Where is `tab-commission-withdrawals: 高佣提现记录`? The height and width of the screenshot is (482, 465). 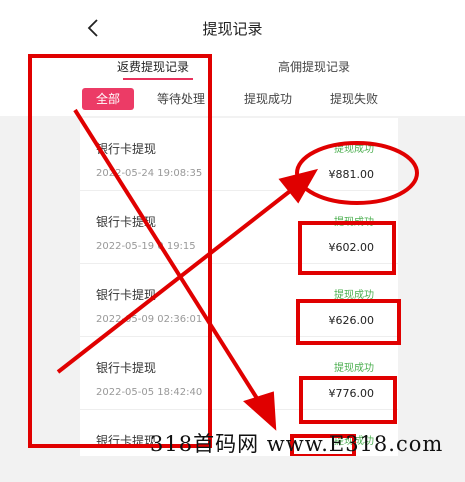 tab-commission-withdrawals: 高佣提现记录 is located at coordinates (314, 66).